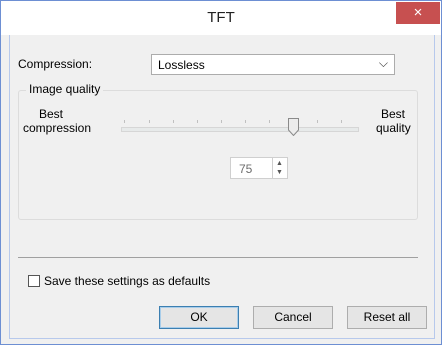  I want to click on ok-button: OK, so click(199, 317).